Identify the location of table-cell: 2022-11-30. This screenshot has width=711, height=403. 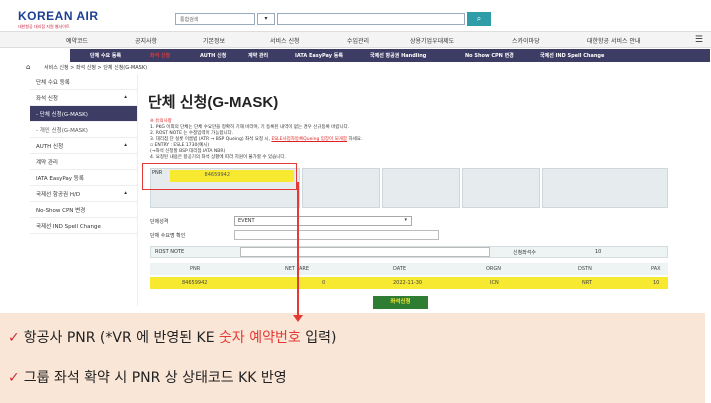
(408, 283).